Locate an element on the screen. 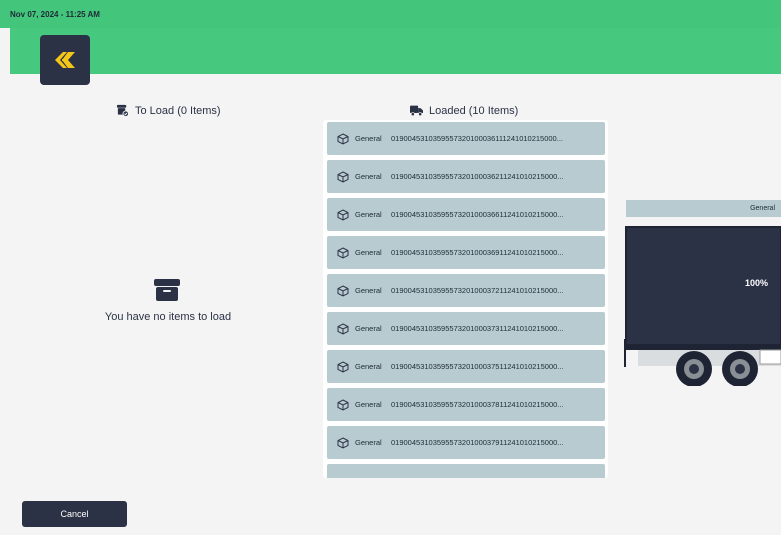 Image resolution: width=781 pixels, height=535 pixels. gk-logo-icon is located at coordinates (65, 60).